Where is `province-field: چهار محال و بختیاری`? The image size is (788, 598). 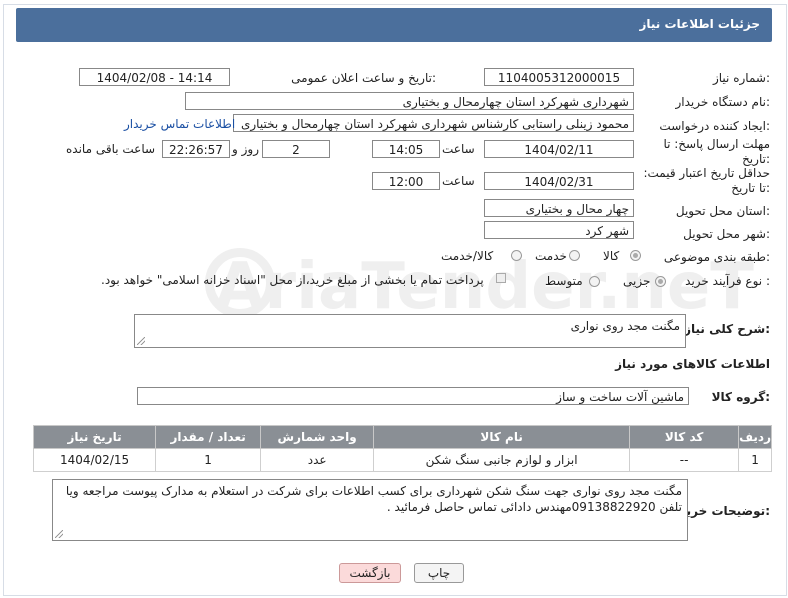 province-field: چهار محال و بختیاری is located at coordinates (559, 208).